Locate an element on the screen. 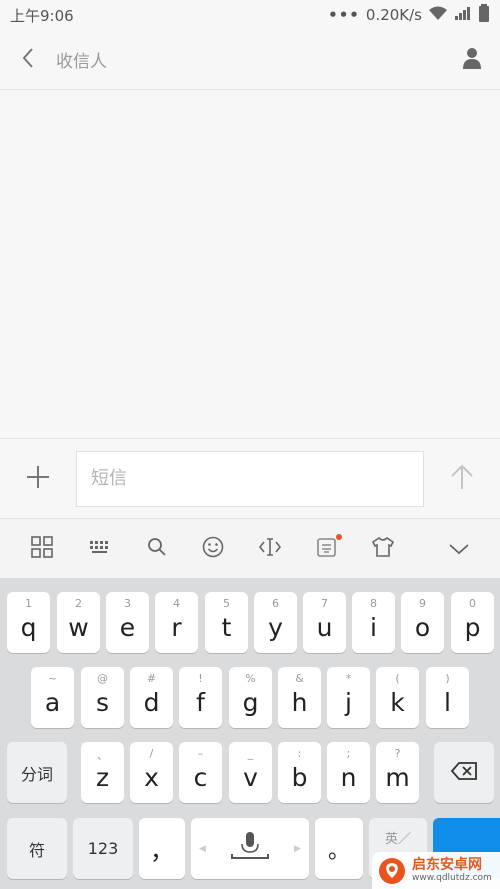  key-b: :b is located at coordinates (299, 772).